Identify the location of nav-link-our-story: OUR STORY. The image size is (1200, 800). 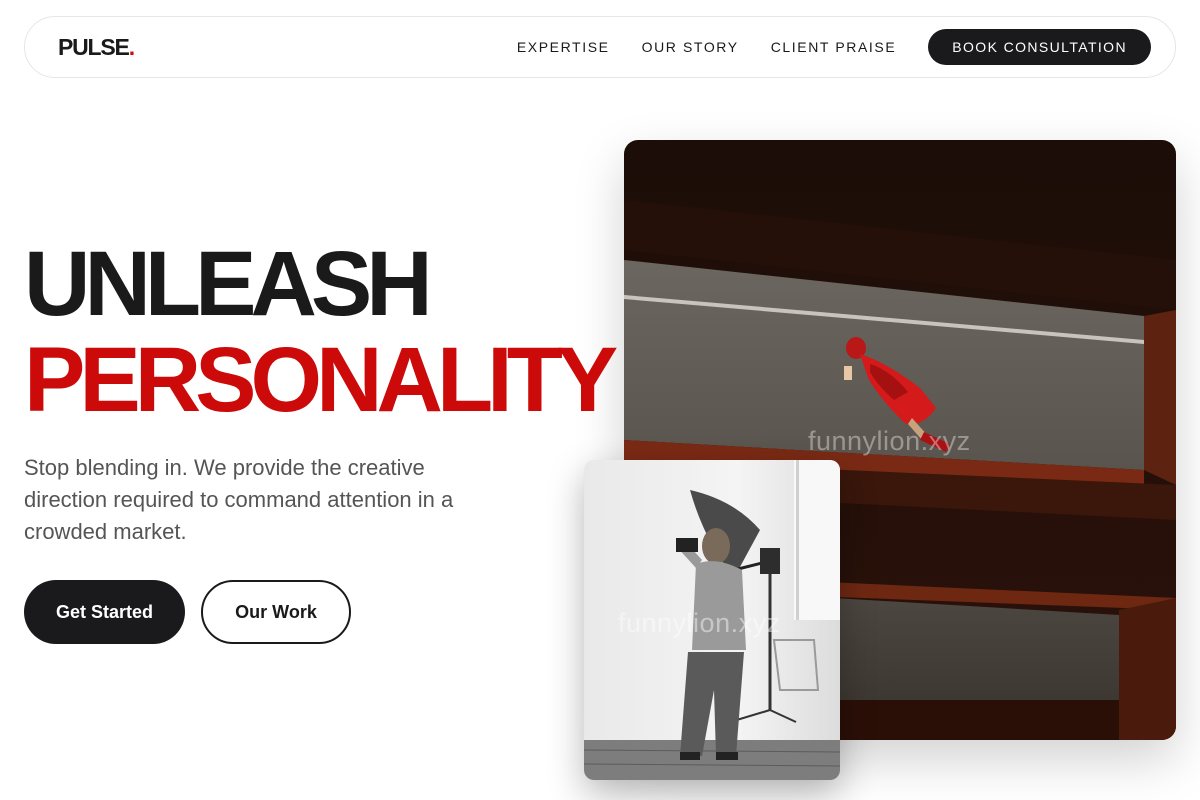
(690, 47).